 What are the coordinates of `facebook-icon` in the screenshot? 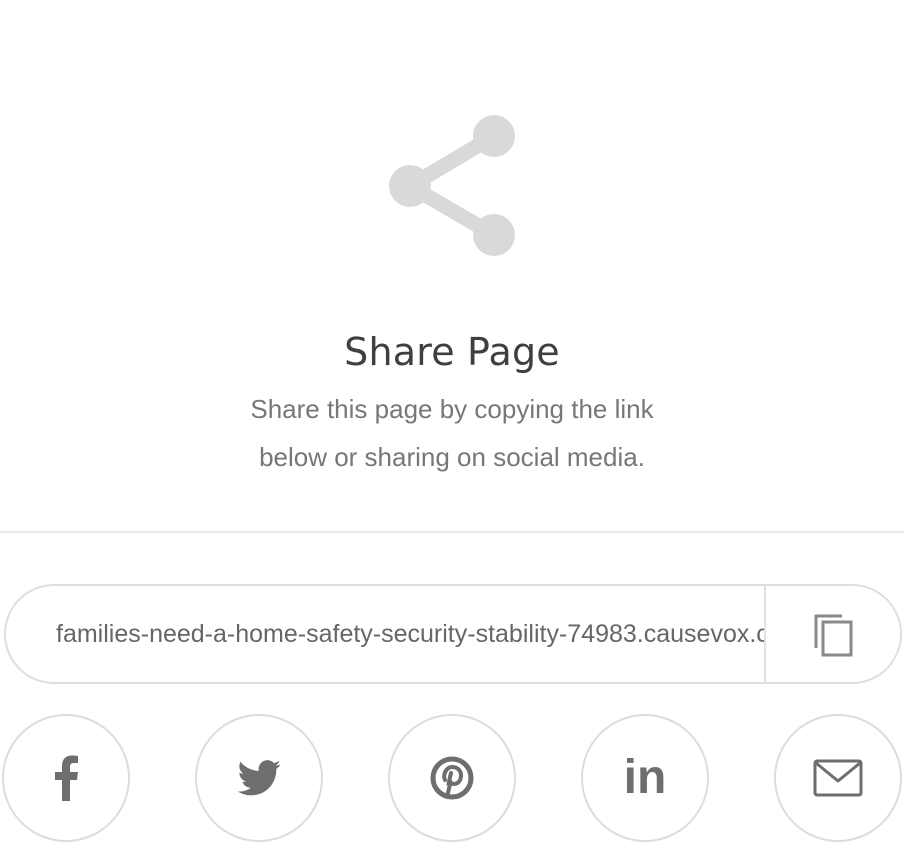 It's located at (66, 778).